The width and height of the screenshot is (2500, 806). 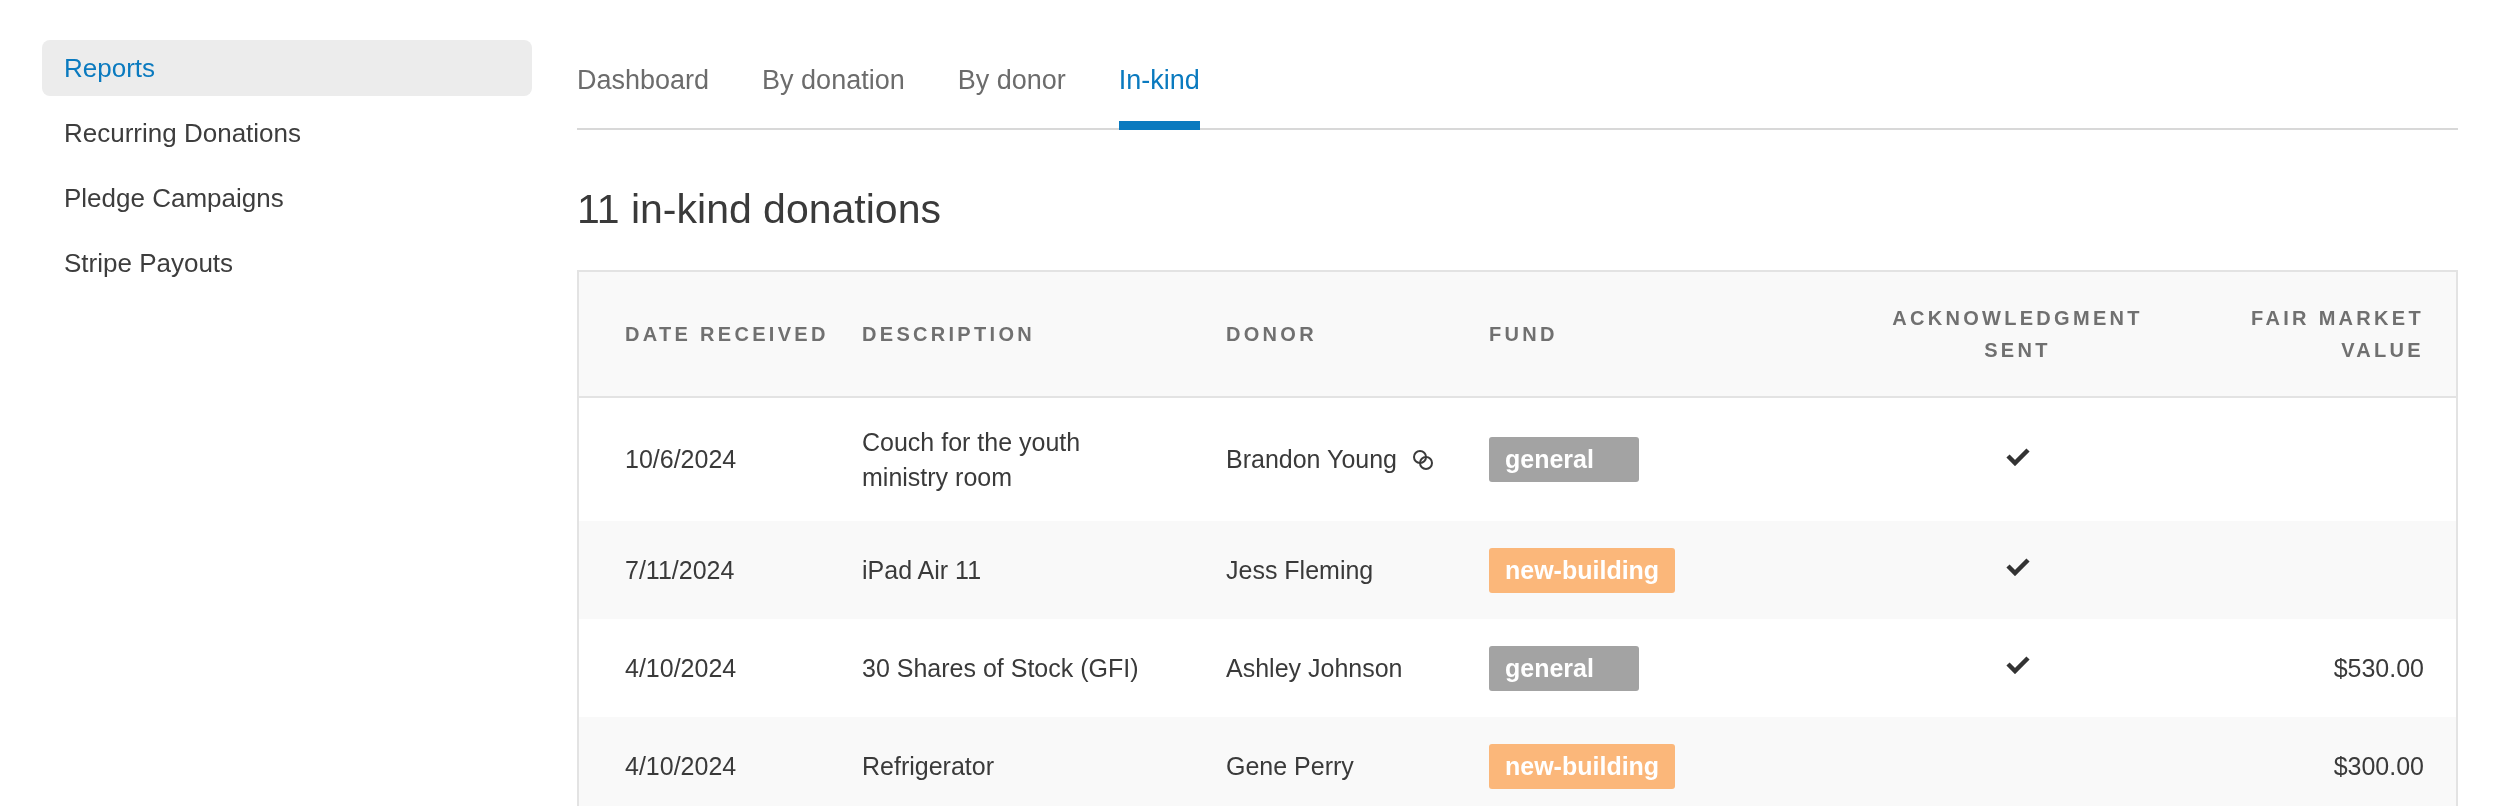 What do you see at coordinates (1271, 334) in the screenshot?
I see `column-header: DONOR` at bounding box center [1271, 334].